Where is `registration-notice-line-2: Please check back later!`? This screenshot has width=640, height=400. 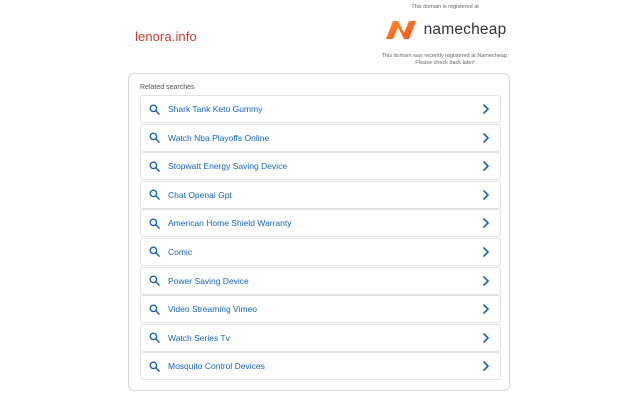
registration-notice-line-2: Please check back later! is located at coordinates (445, 63).